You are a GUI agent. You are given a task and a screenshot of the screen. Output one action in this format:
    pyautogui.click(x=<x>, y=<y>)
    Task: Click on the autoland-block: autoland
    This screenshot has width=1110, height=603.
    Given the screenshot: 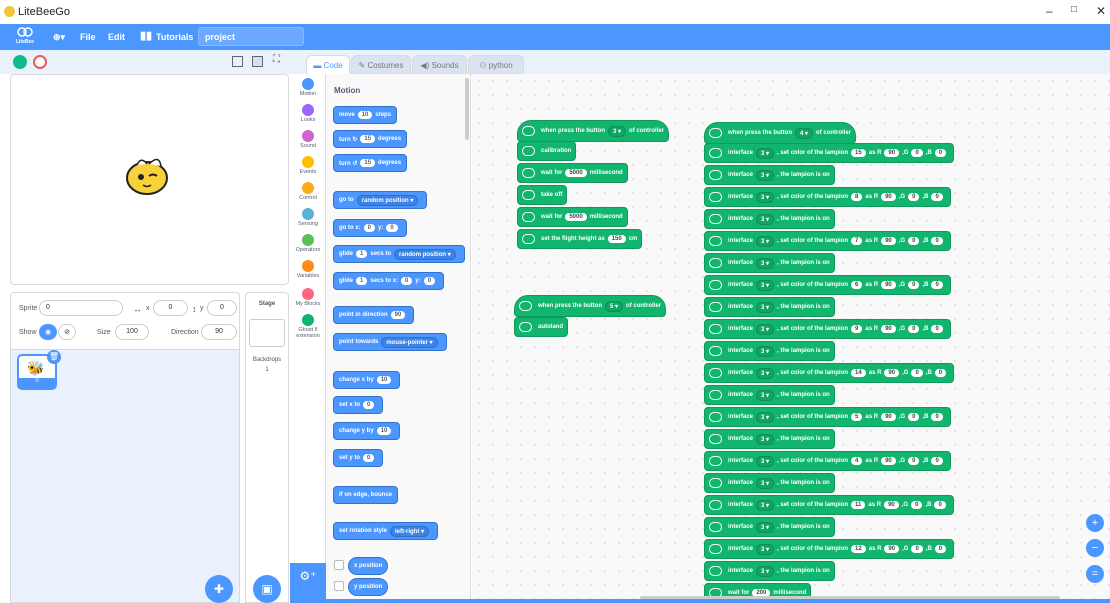 What is the action you would take?
    pyautogui.click(x=541, y=327)
    